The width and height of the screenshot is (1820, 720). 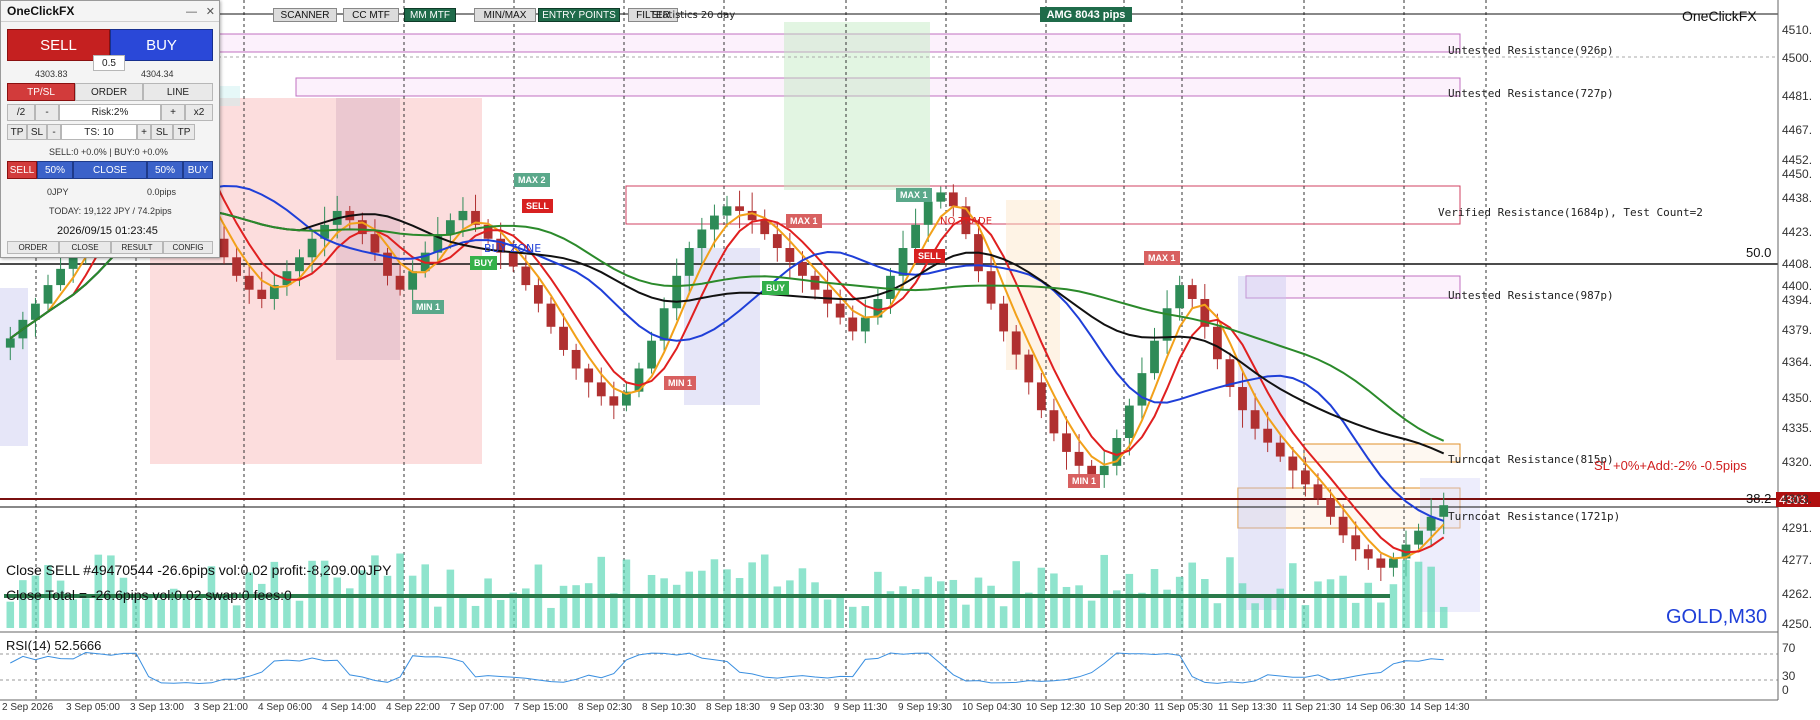 What do you see at coordinates (184, 132) in the screenshot?
I see `tp-button-right: TP` at bounding box center [184, 132].